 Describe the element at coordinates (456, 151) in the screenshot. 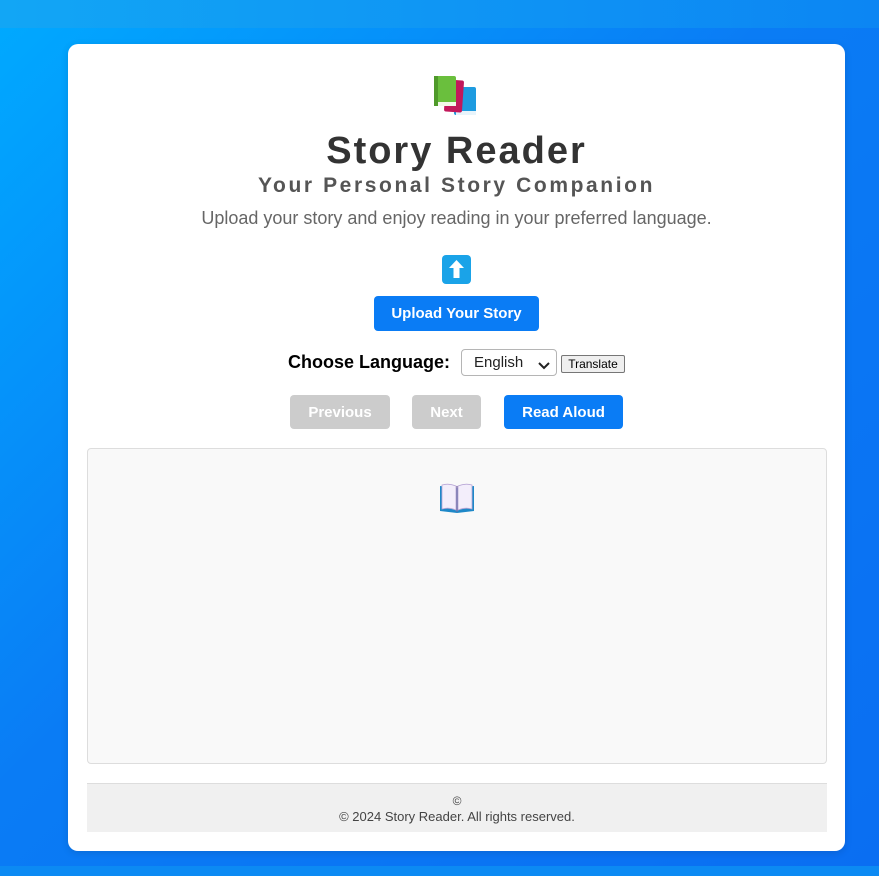

I see `page-title: Story Reader` at that location.